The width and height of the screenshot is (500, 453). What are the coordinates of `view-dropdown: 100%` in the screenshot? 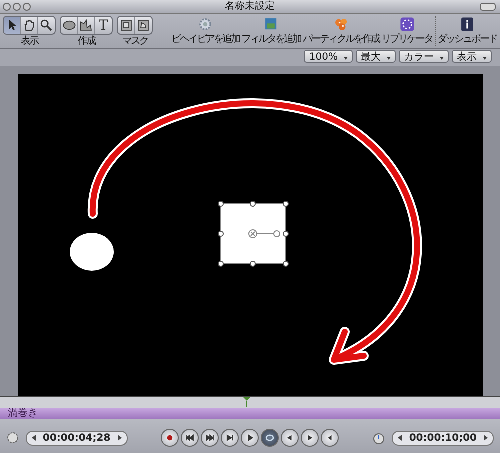 It's located at (328, 56).